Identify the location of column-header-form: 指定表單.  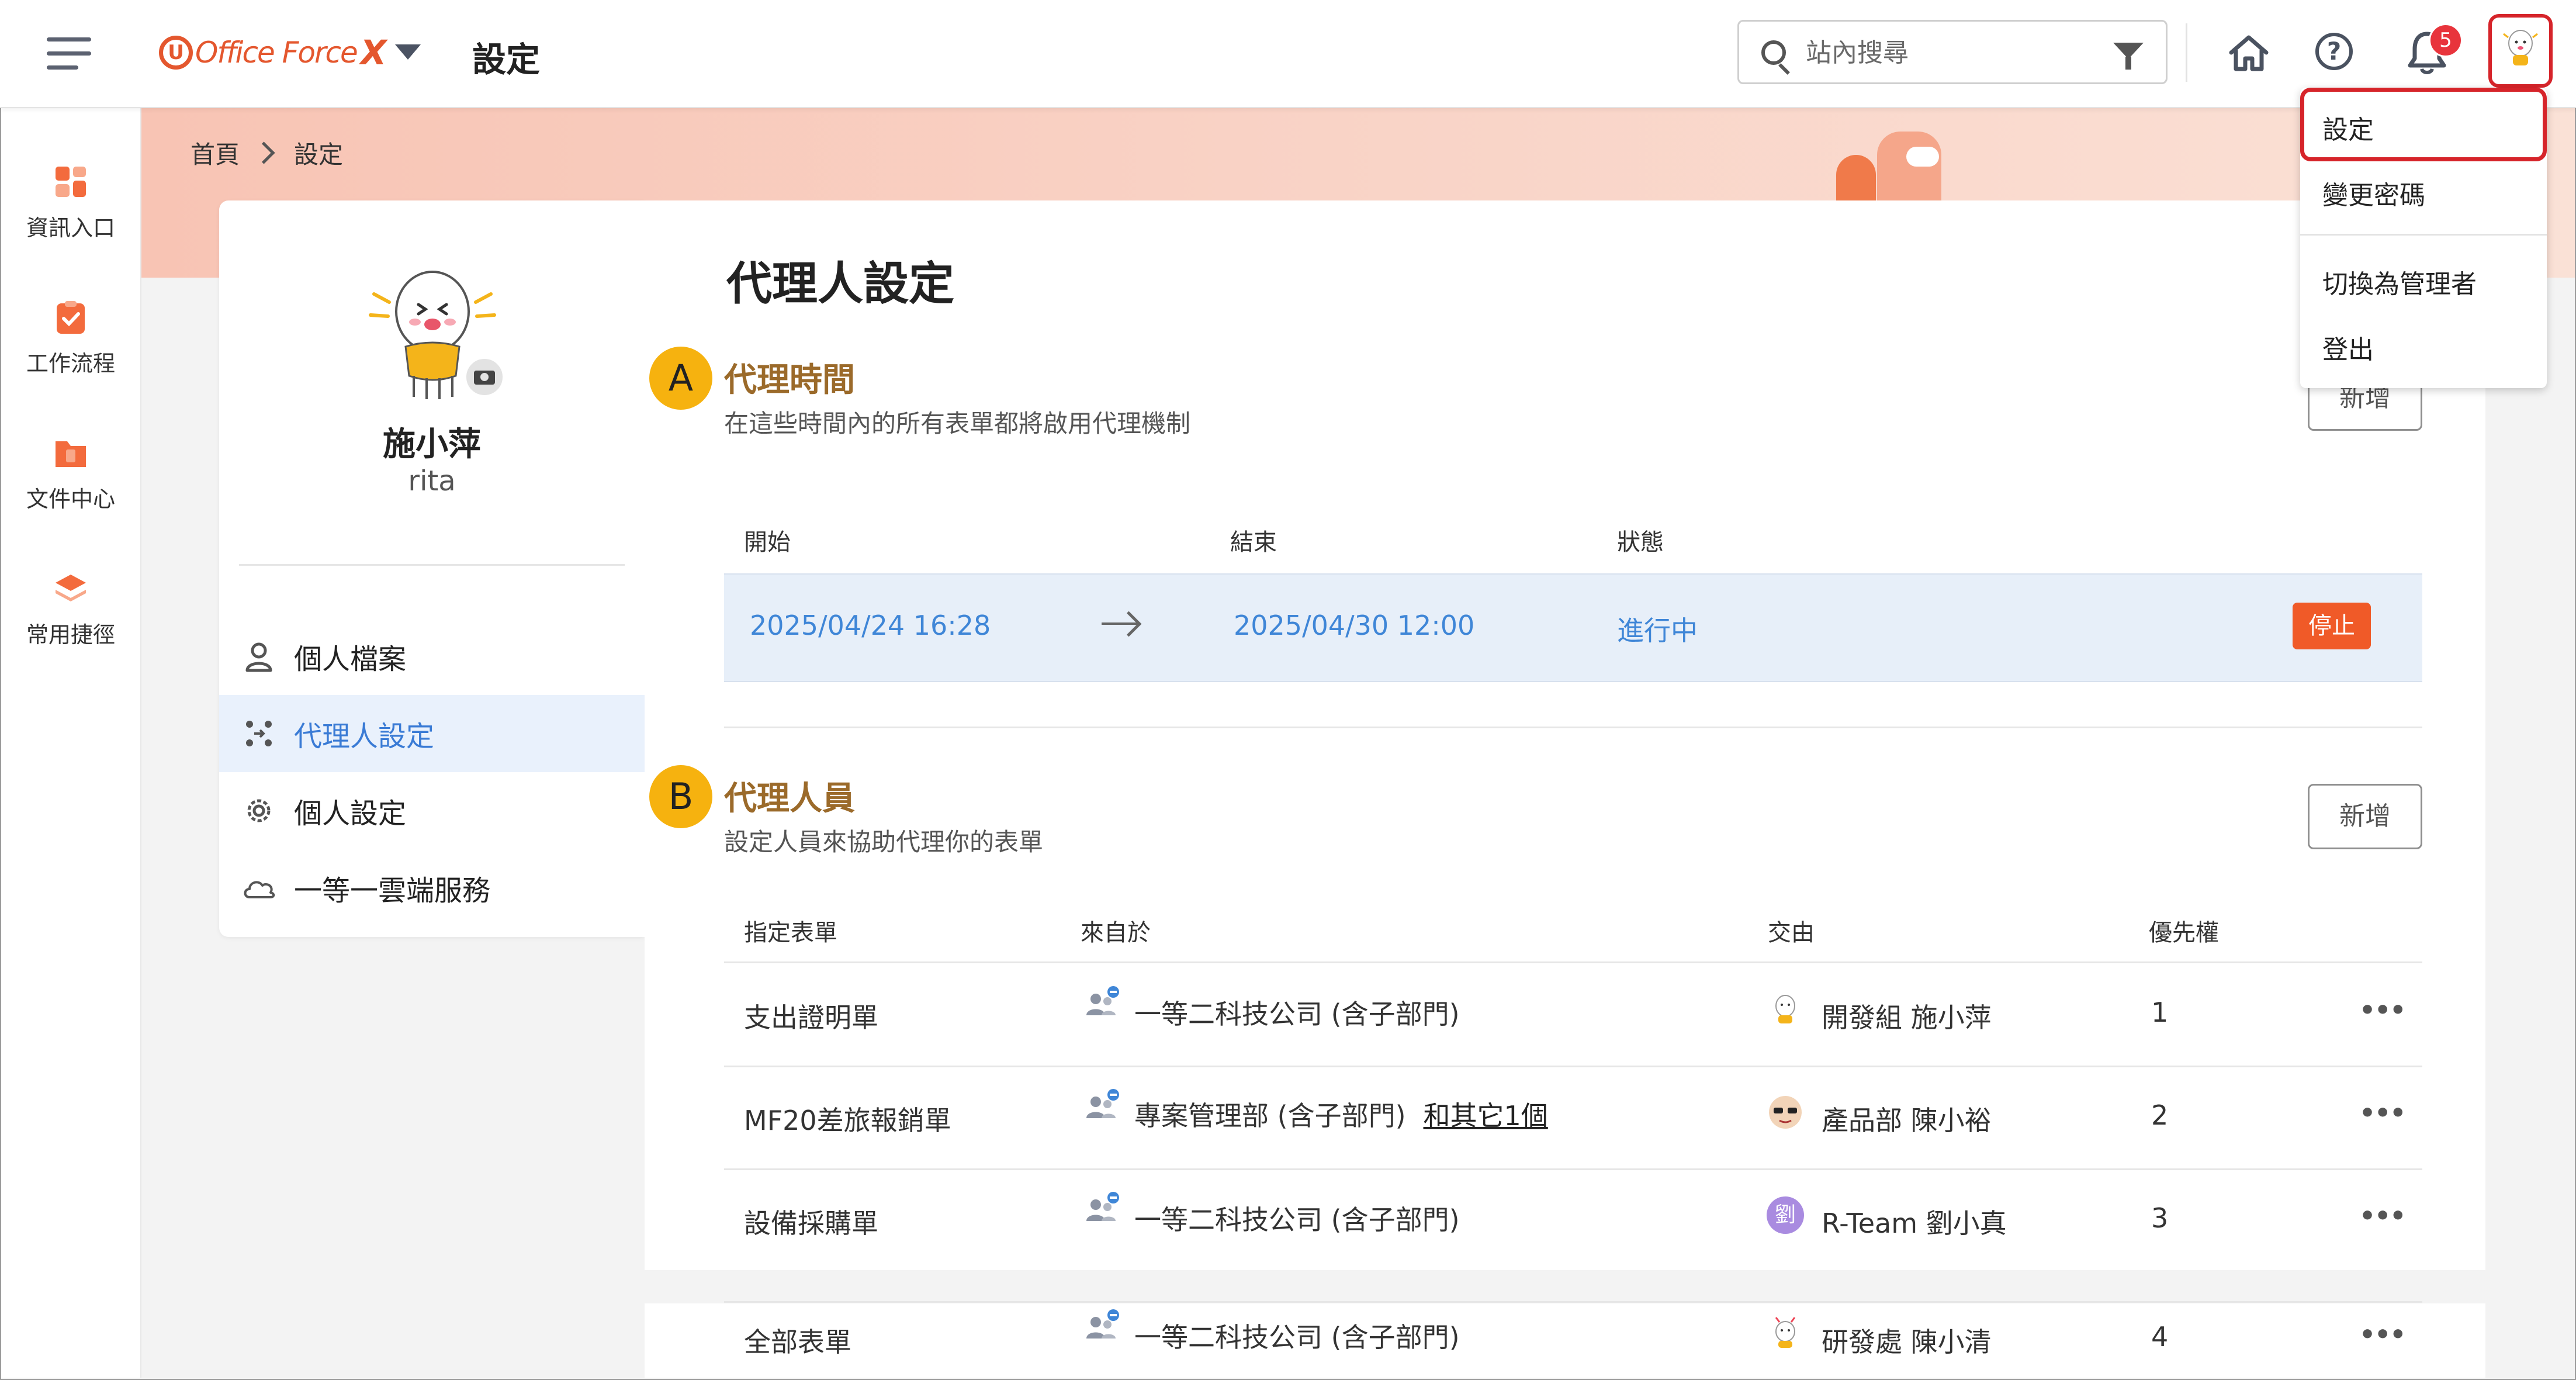
(790, 933).